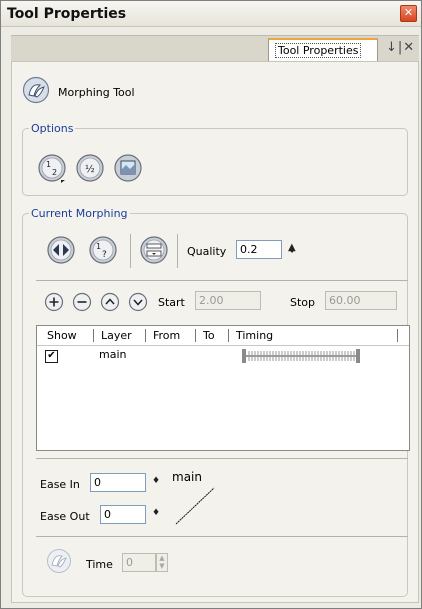 This screenshot has width=422, height=609. What do you see at coordinates (54, 172) in the screenshot?
I see `svg-text: 2` at bounding box center [54, 172].